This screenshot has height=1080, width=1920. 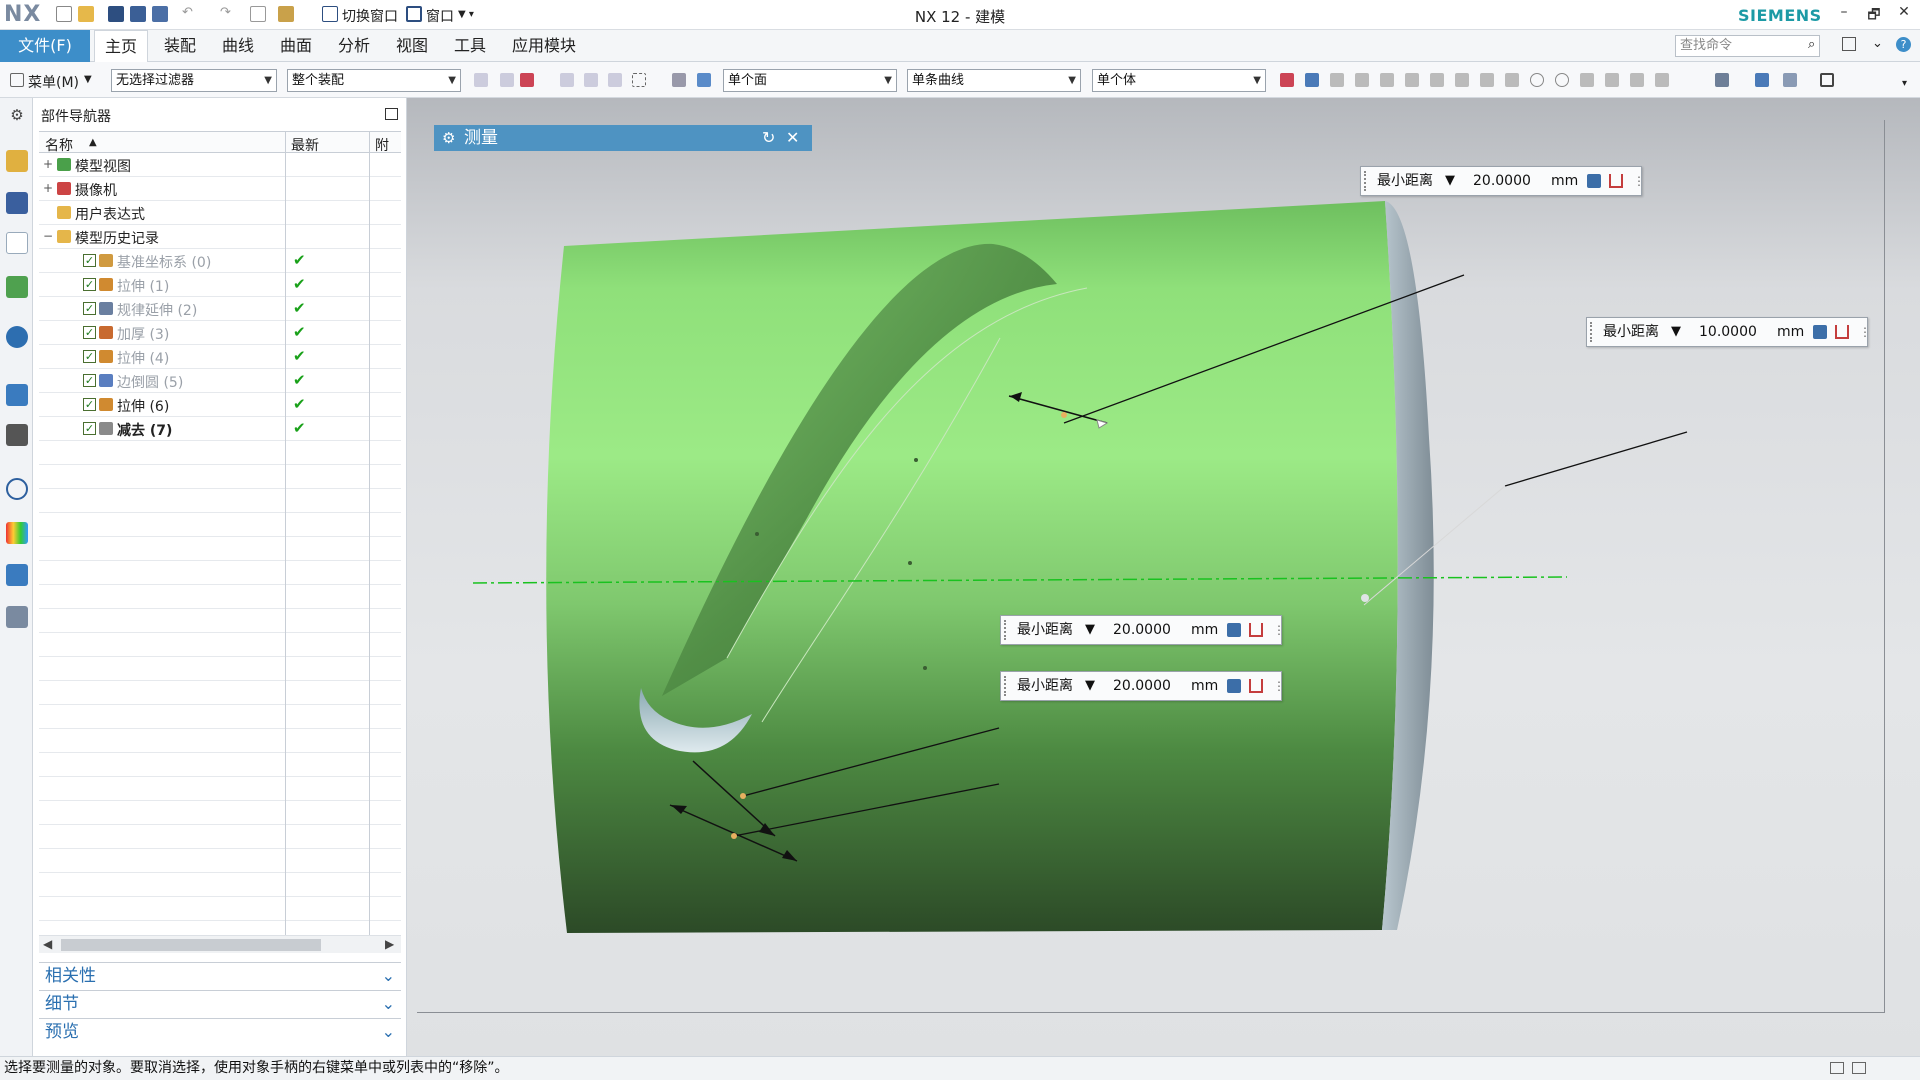 What do you see at coordinates (88, 79) in the screenshot?
I see `menu-dropdown-icon: ▼` at bounding box center [88, 79].